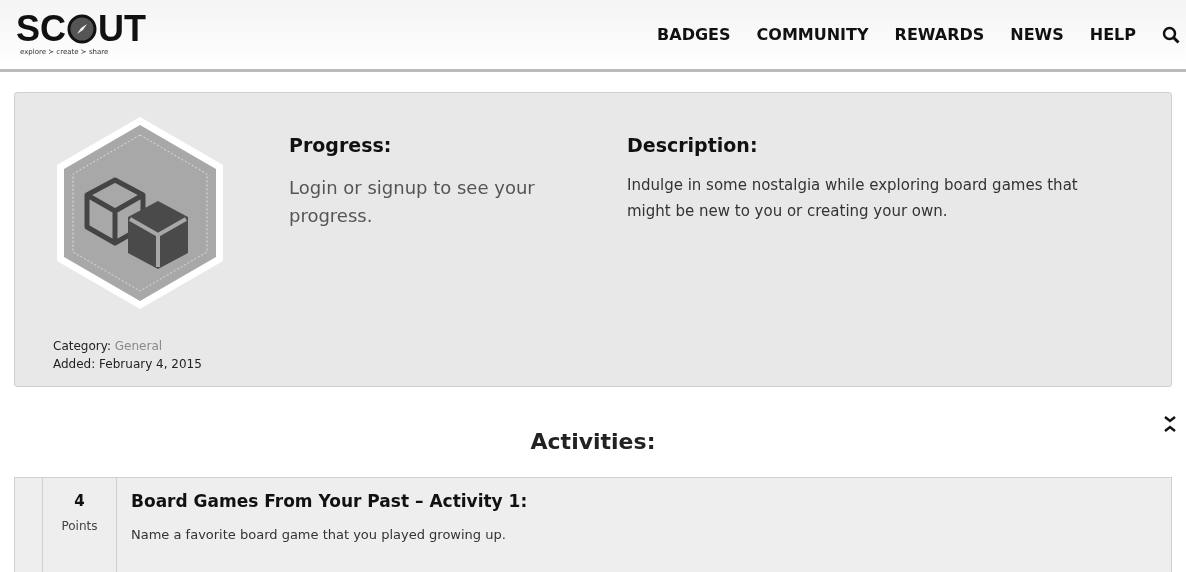  Describe the element at coordinates (41, 29) in the screenshot. I see `logo-text: SC` at that location.